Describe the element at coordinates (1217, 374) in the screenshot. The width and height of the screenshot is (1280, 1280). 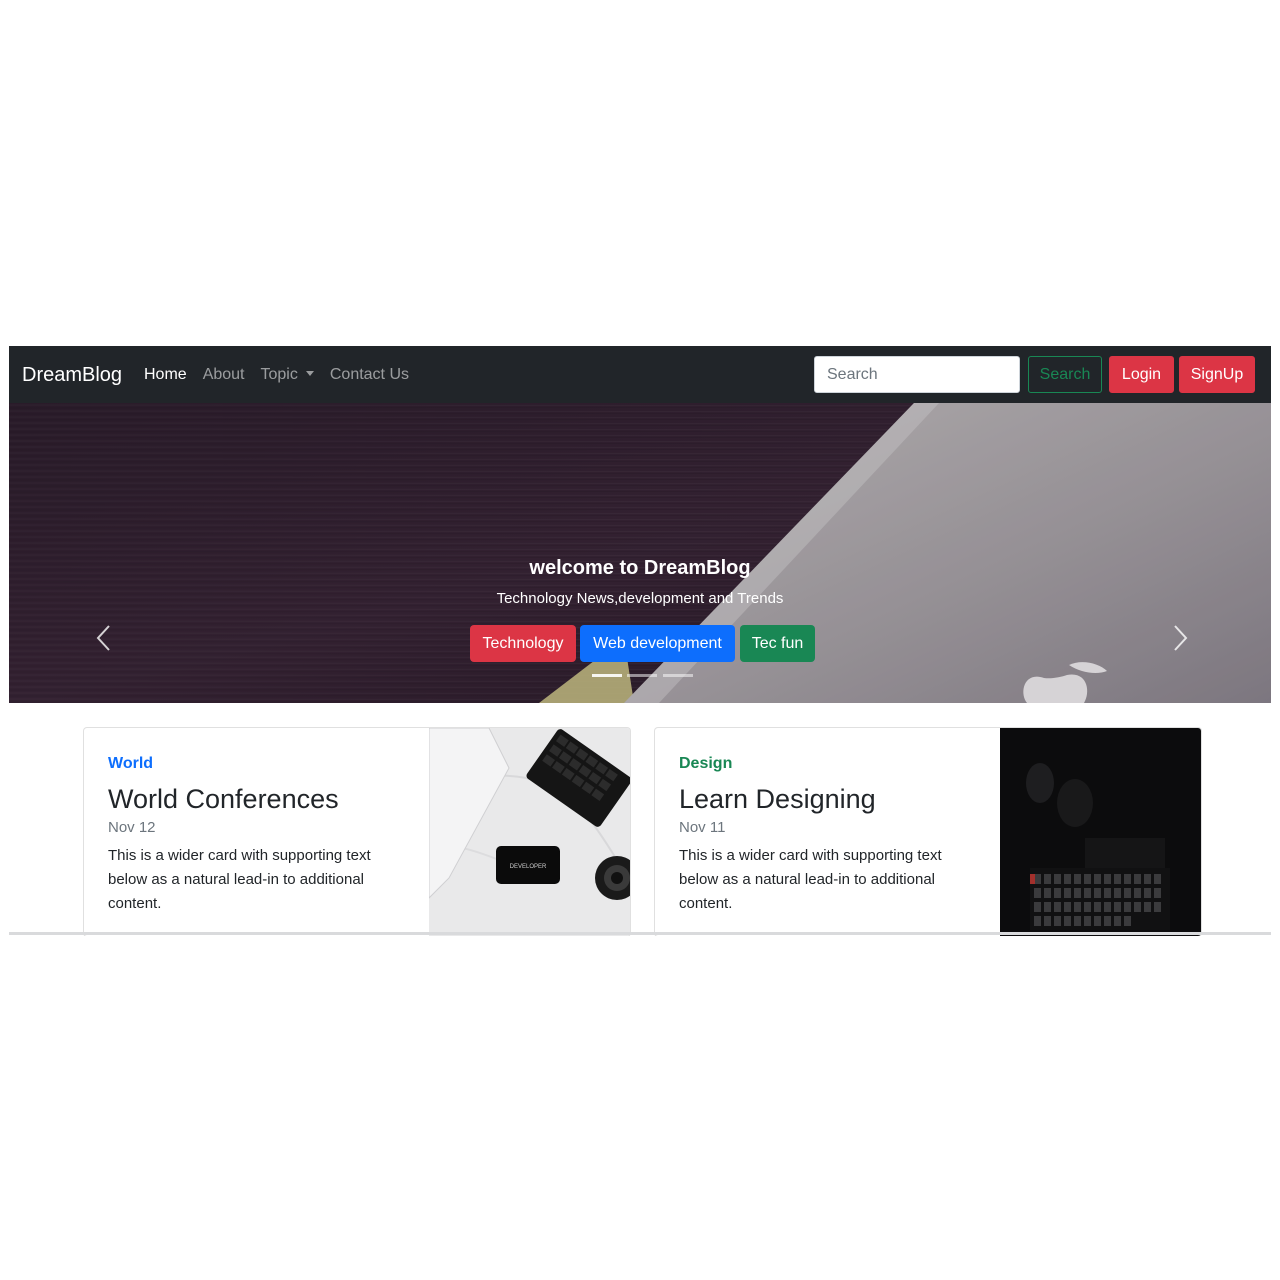
I see `signup-button: SignUp` at that location.